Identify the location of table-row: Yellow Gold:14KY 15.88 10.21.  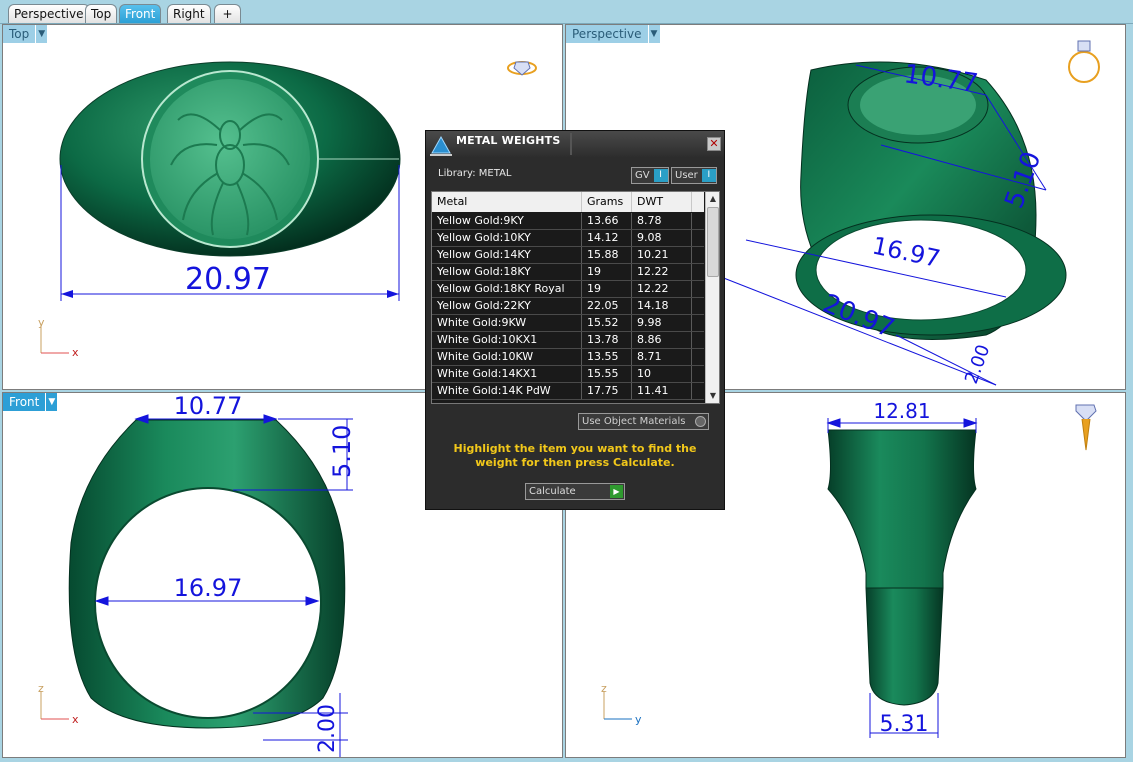
(568, 255).